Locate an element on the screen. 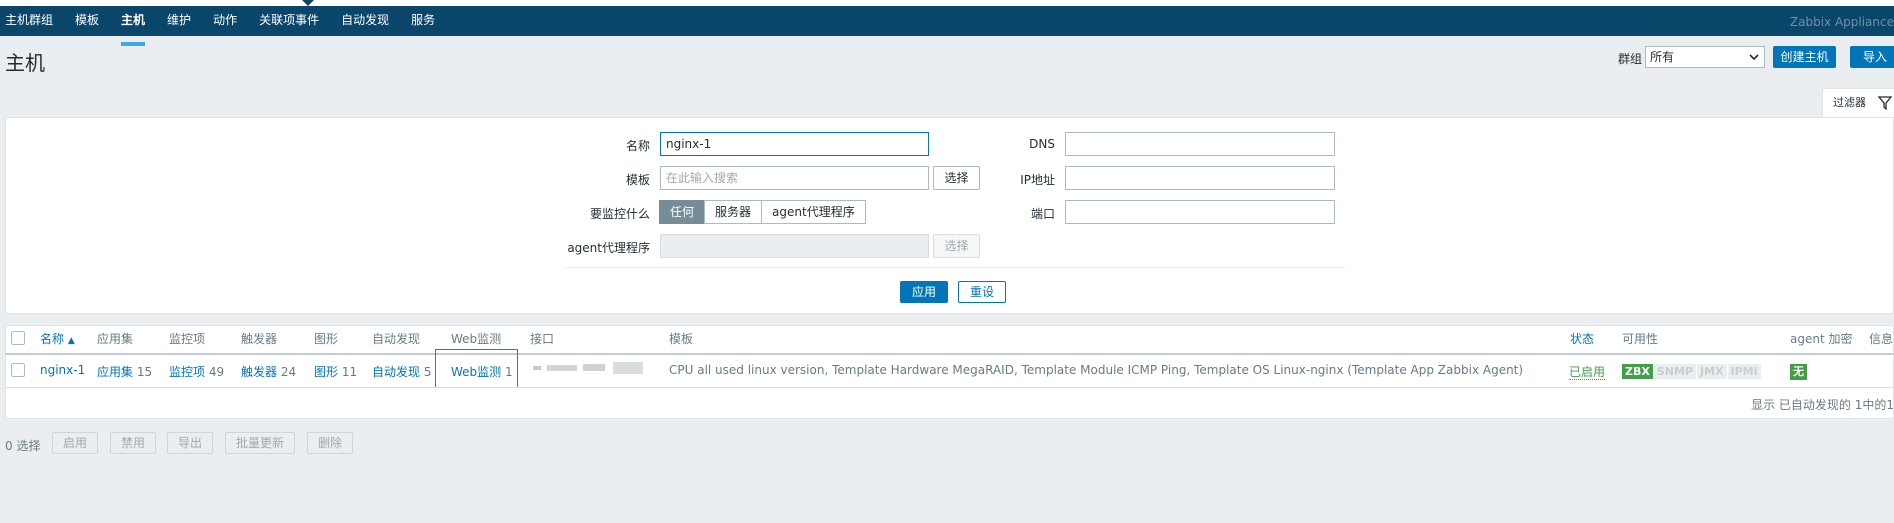 This screenshot has height=523, width=1894. proxy-select-button: 选择 is located at coordinates (956, 246).